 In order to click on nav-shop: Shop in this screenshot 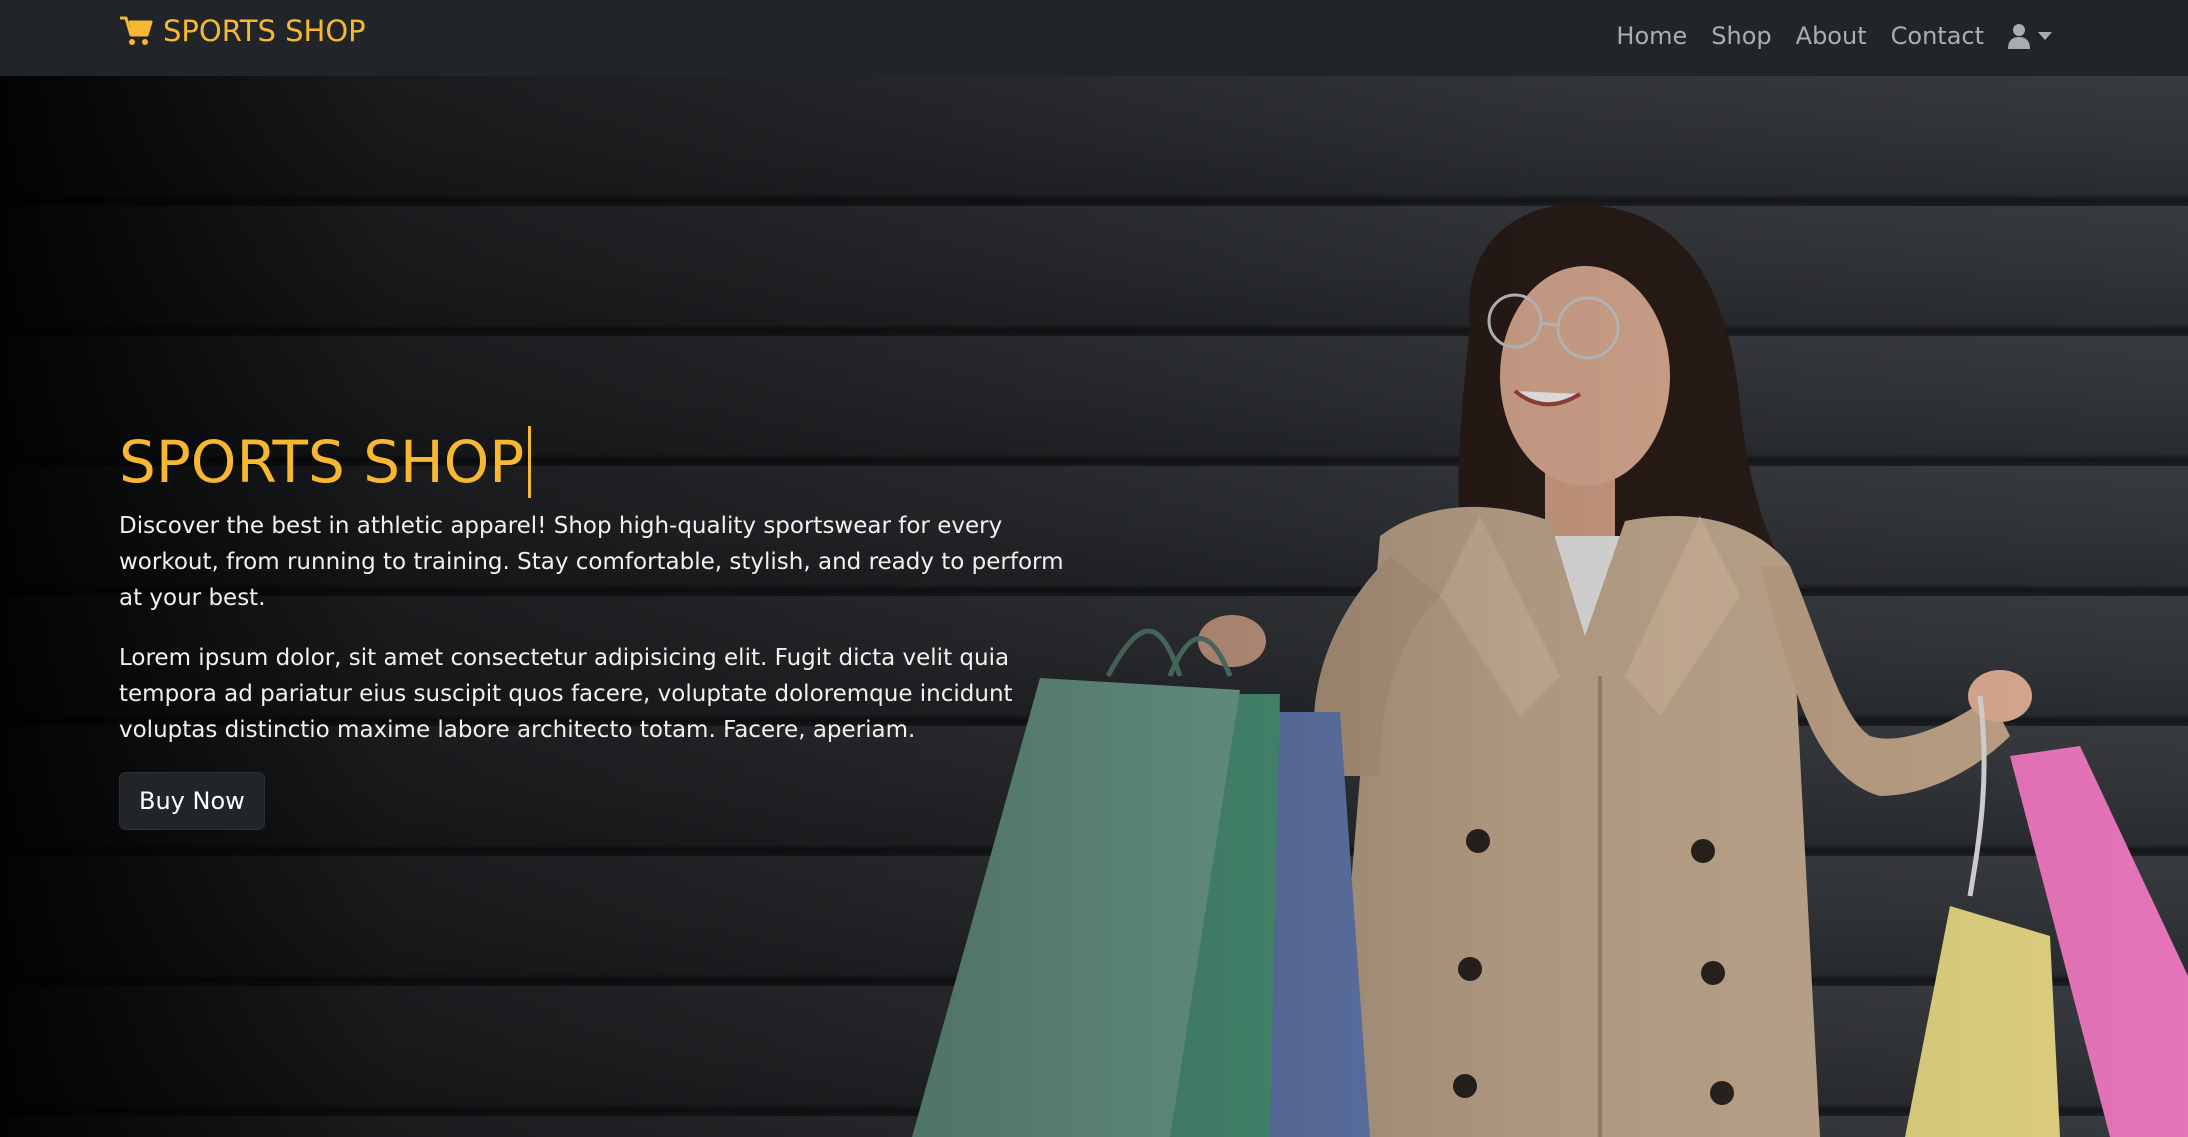, I will do `click(1741, 36)`.